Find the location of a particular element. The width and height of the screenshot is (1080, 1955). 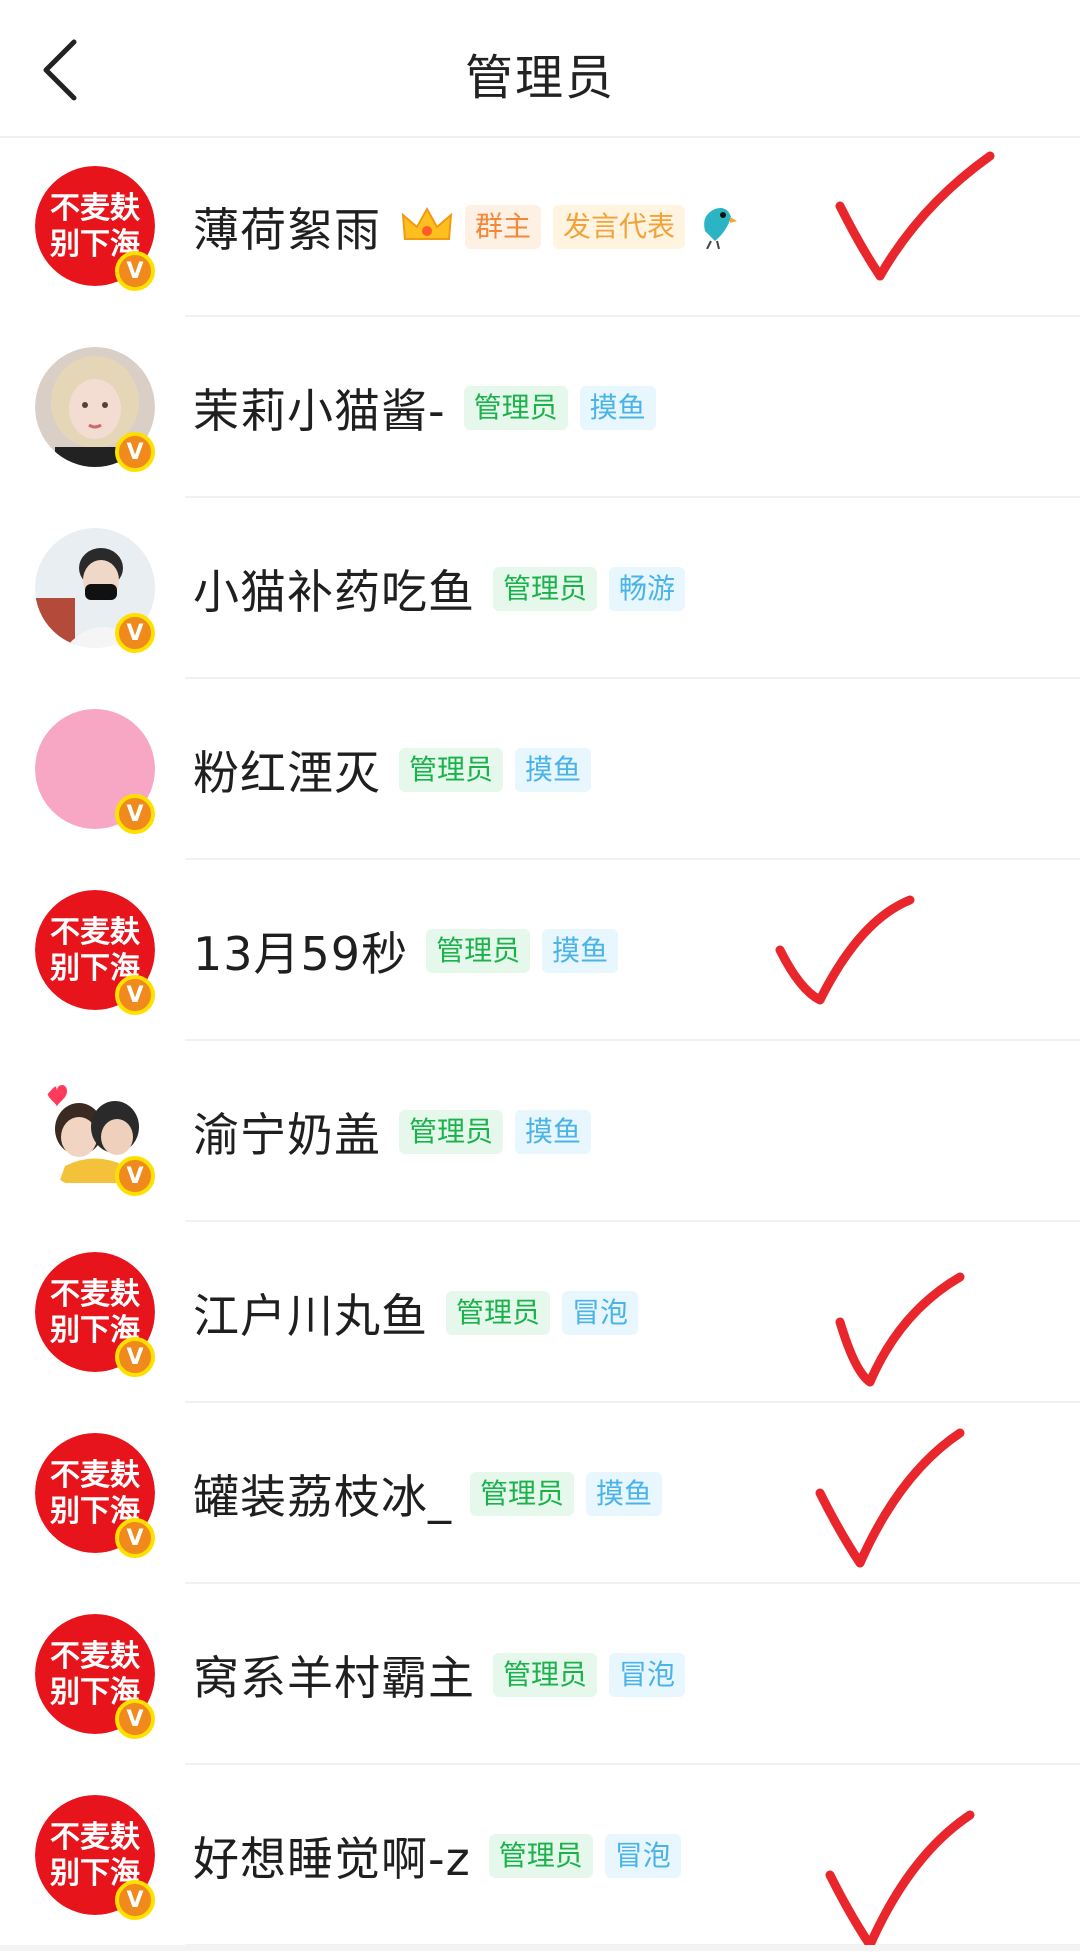

member-name: 茉莉小猫酱- is located at coordinates (319, 410).